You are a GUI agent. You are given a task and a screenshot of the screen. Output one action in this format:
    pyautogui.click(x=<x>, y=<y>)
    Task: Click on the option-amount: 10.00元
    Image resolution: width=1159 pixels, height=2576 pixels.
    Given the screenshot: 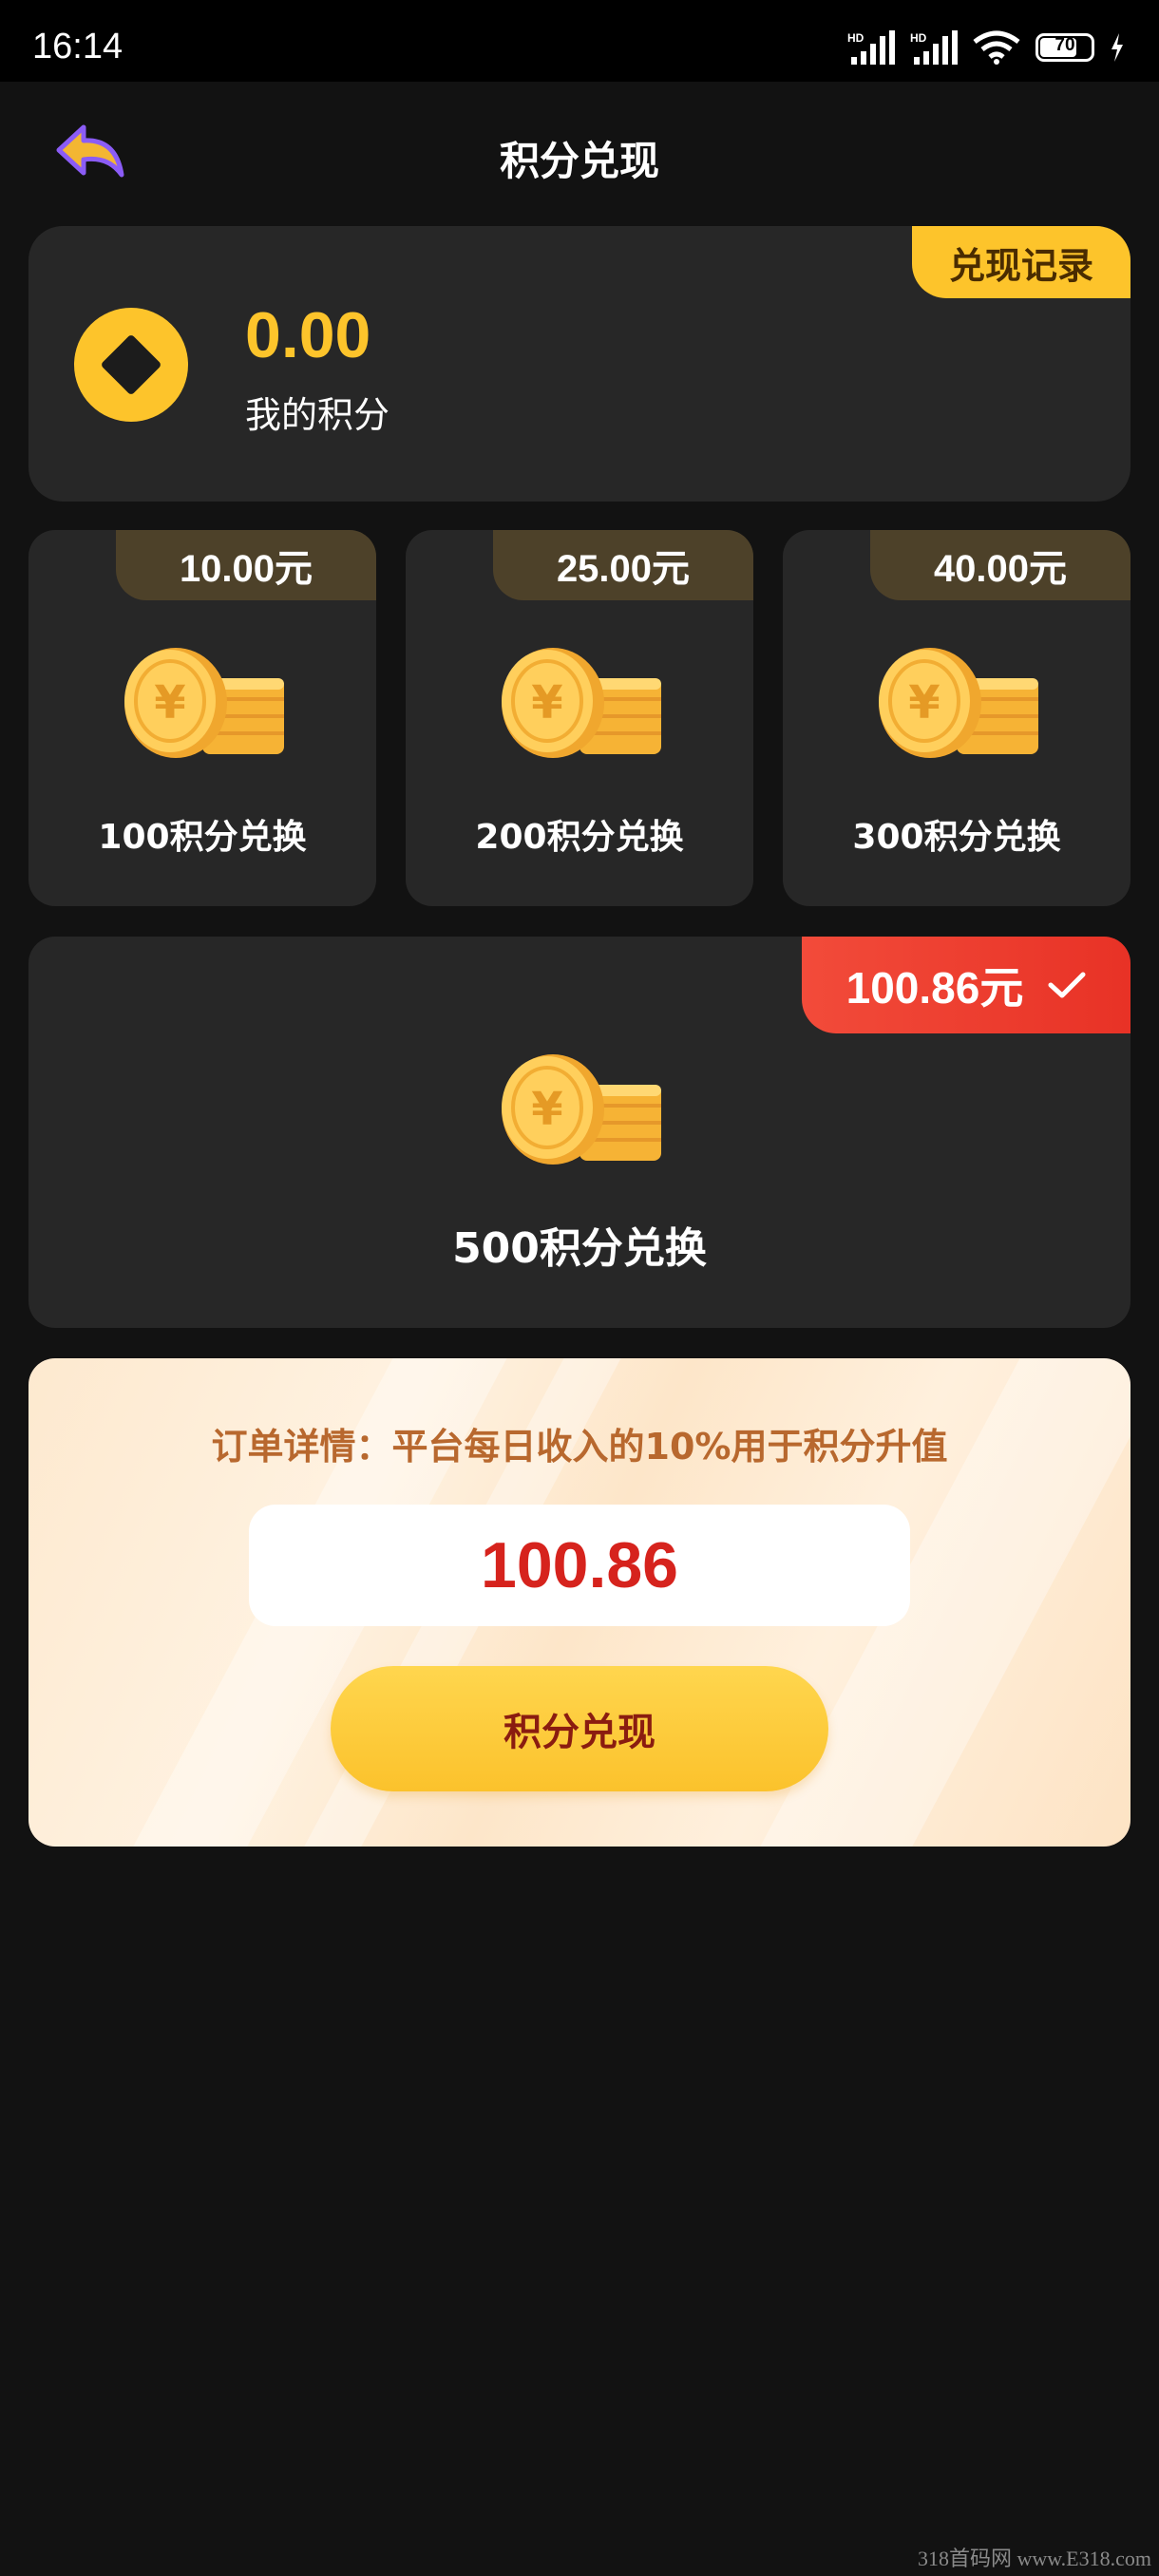 What is the action you would take?
    pyautogui.click(x=246, y=565)
    